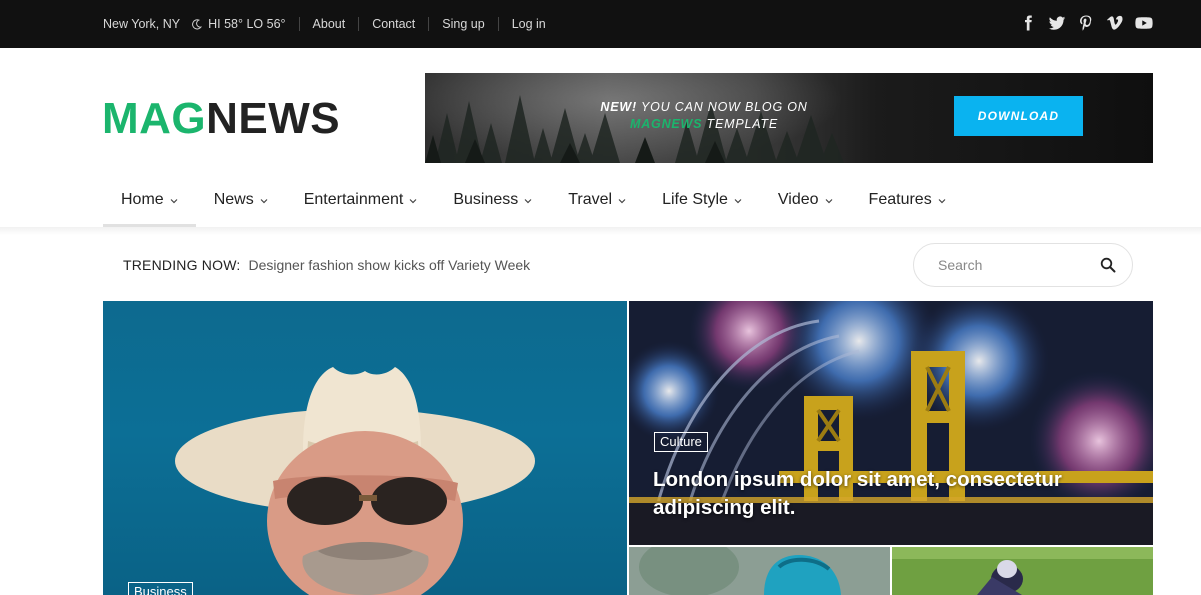  I want to click on category-tag: Business, so click(160, 588).